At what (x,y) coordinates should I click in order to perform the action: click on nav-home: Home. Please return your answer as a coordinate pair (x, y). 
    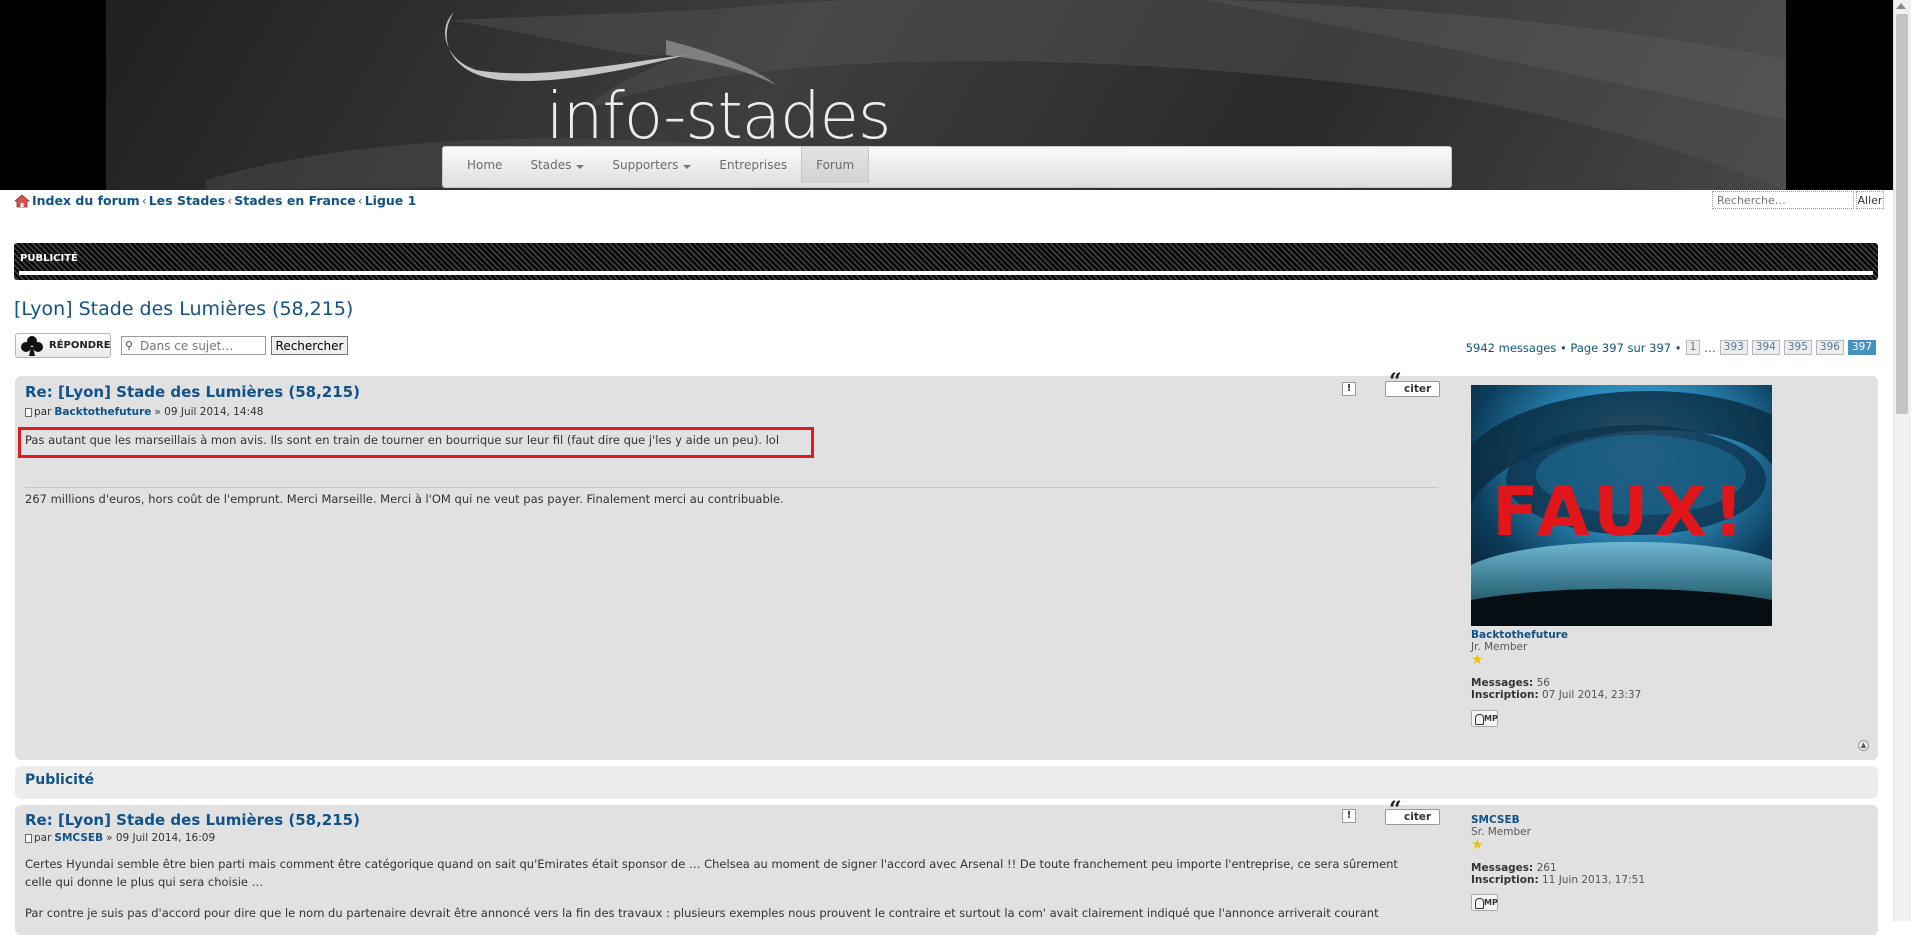
    Looking at the image, I should click on (484, 165).